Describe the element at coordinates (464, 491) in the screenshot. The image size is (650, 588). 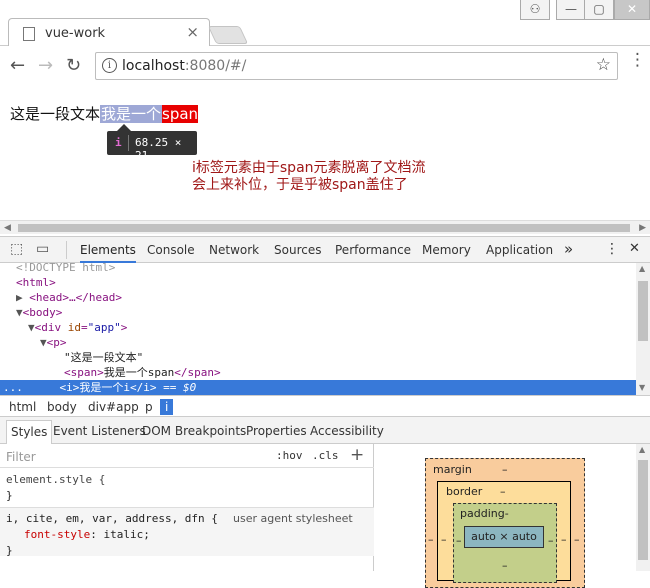
I see `border-label: border` at that location.